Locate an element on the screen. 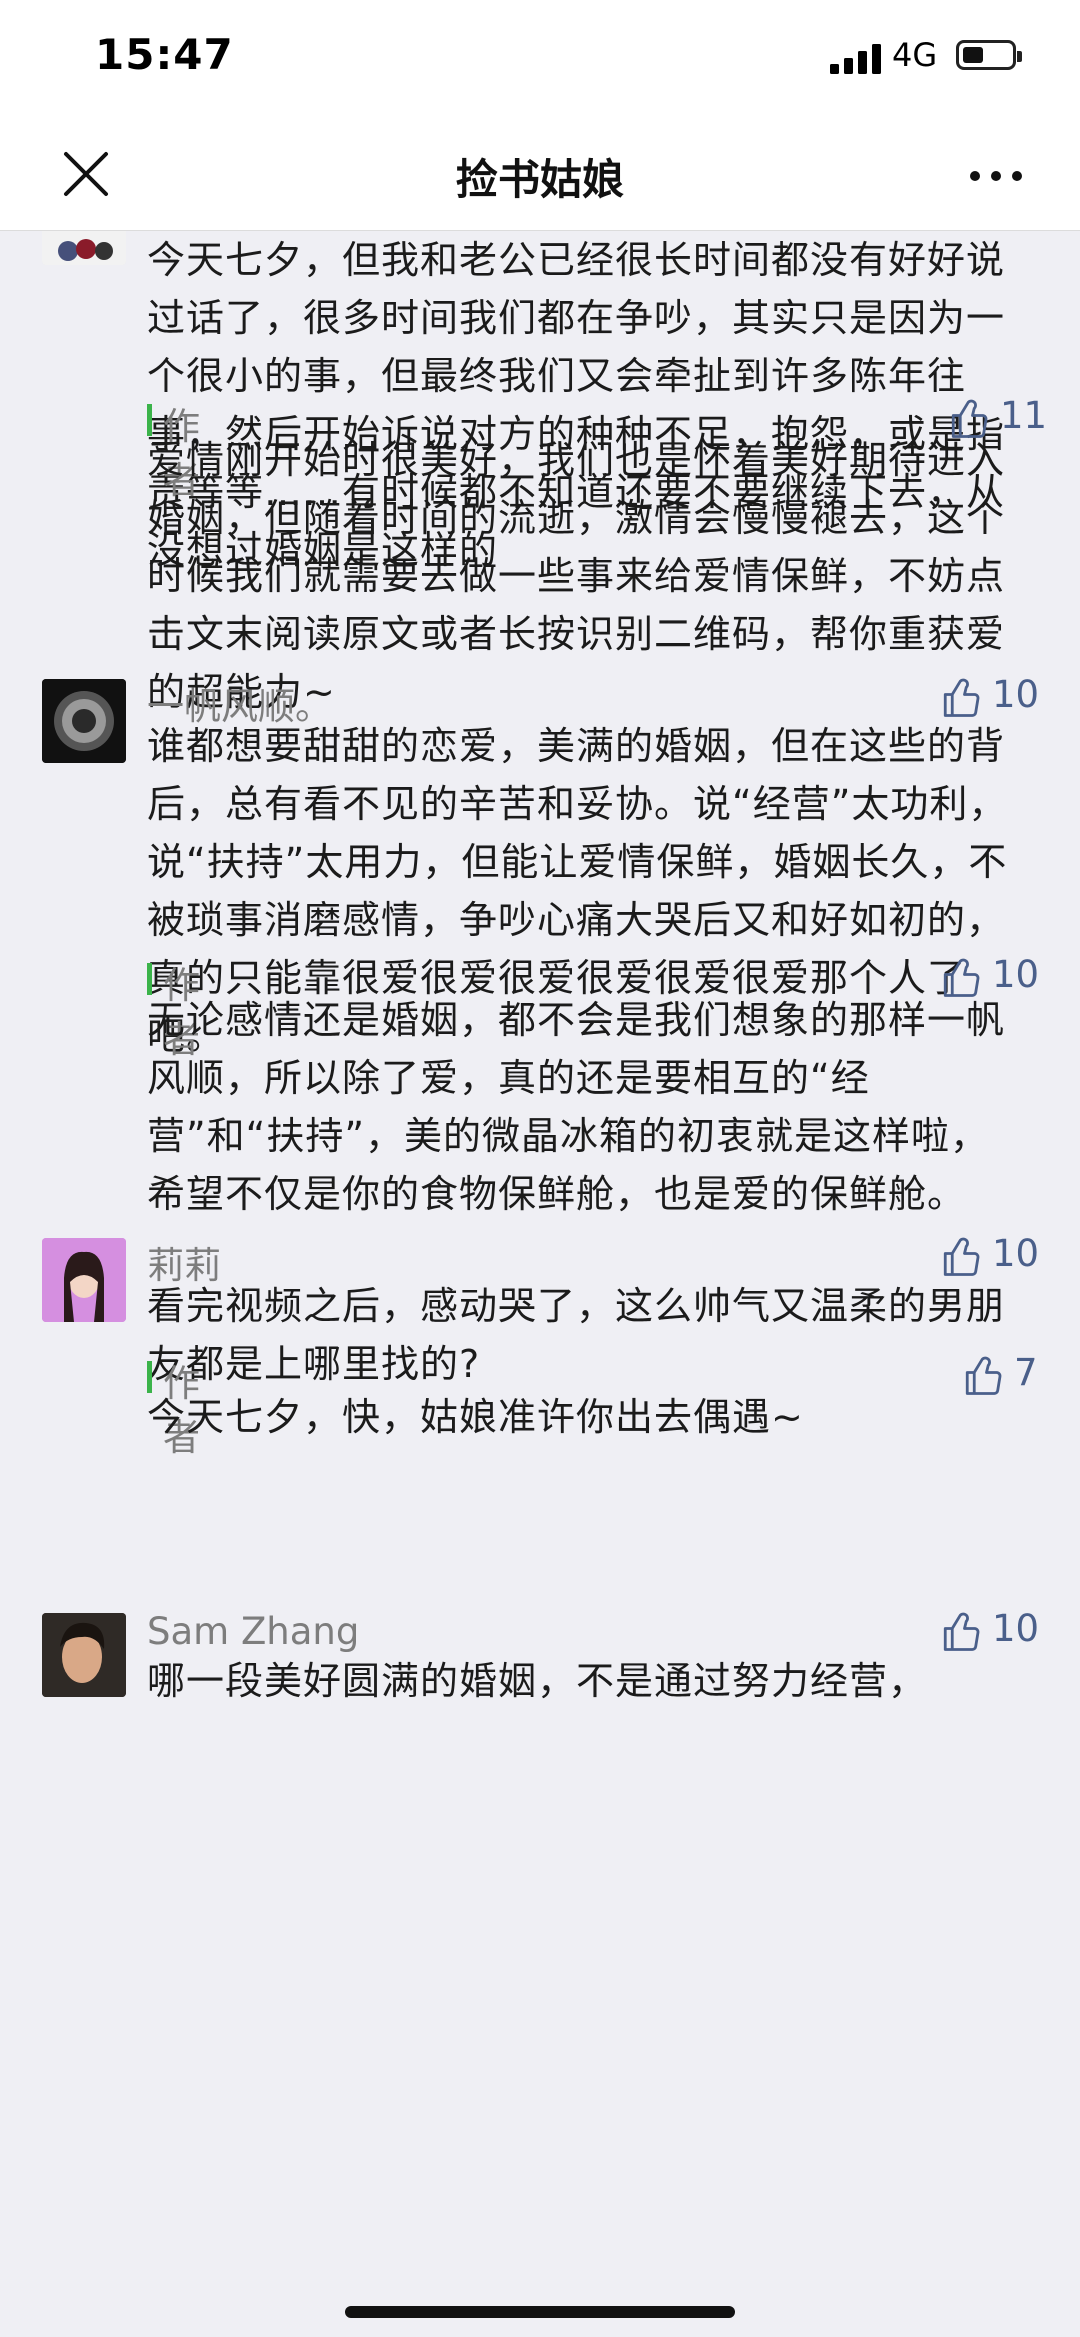  comment-username: Sam Zhang is located at coordinates (253, 1631).